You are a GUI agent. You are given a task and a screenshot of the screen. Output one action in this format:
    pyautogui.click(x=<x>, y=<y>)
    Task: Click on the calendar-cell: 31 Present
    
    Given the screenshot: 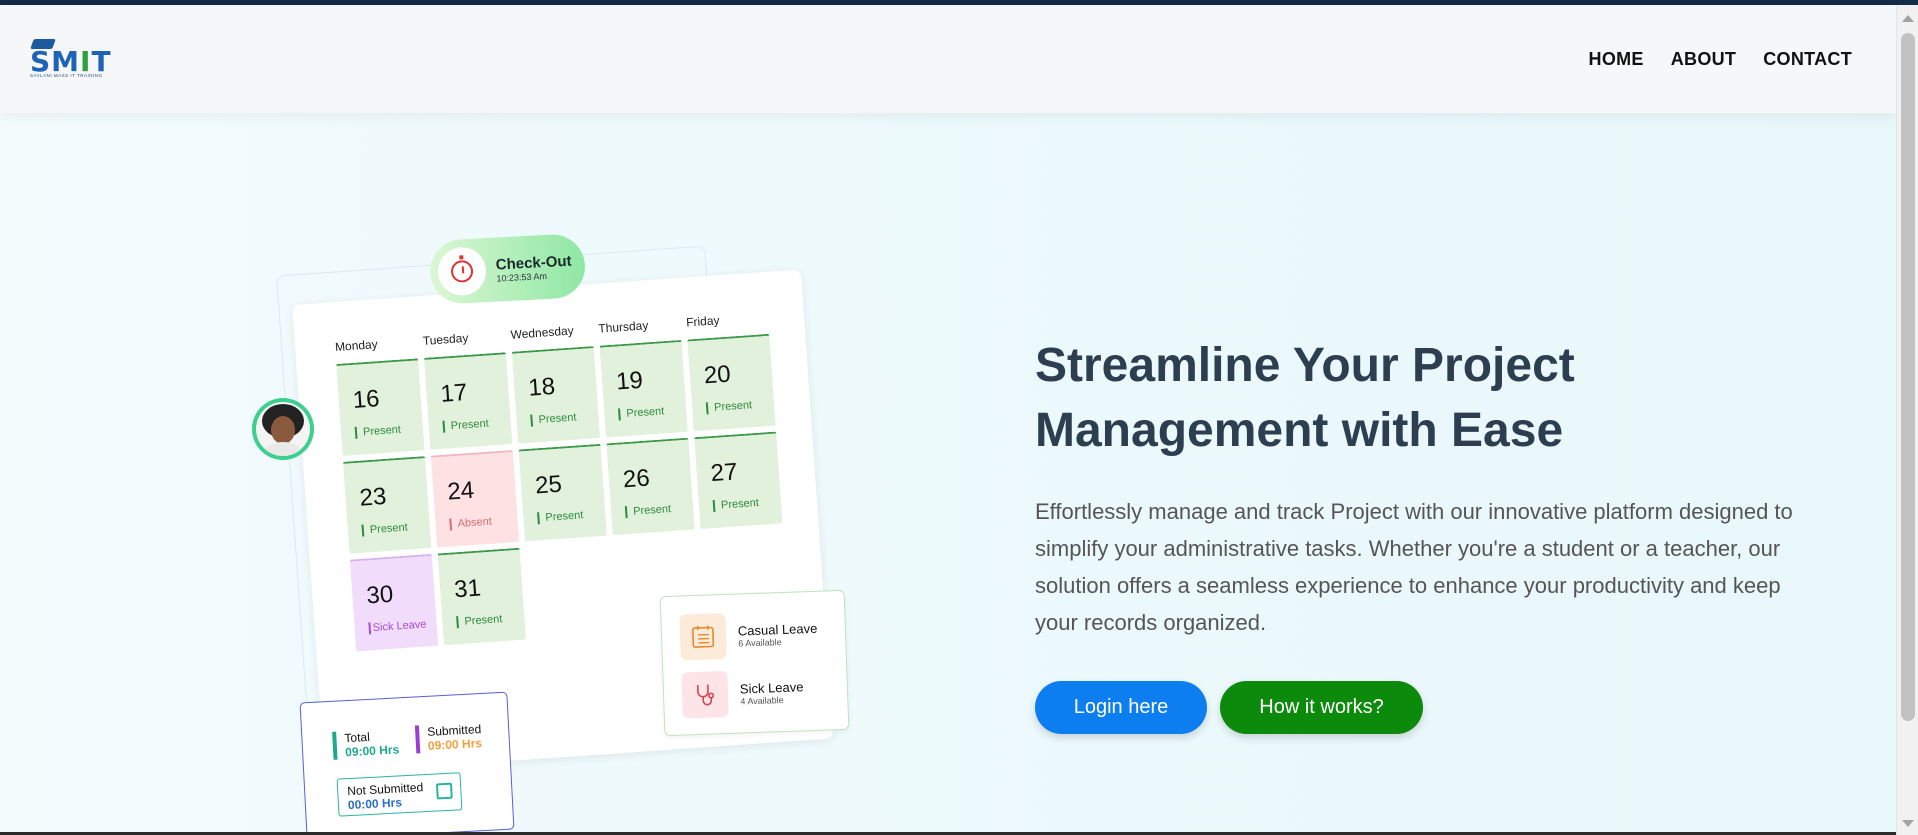 What is the action you would take?
    pyautogui.click(x=481, y=596)
    